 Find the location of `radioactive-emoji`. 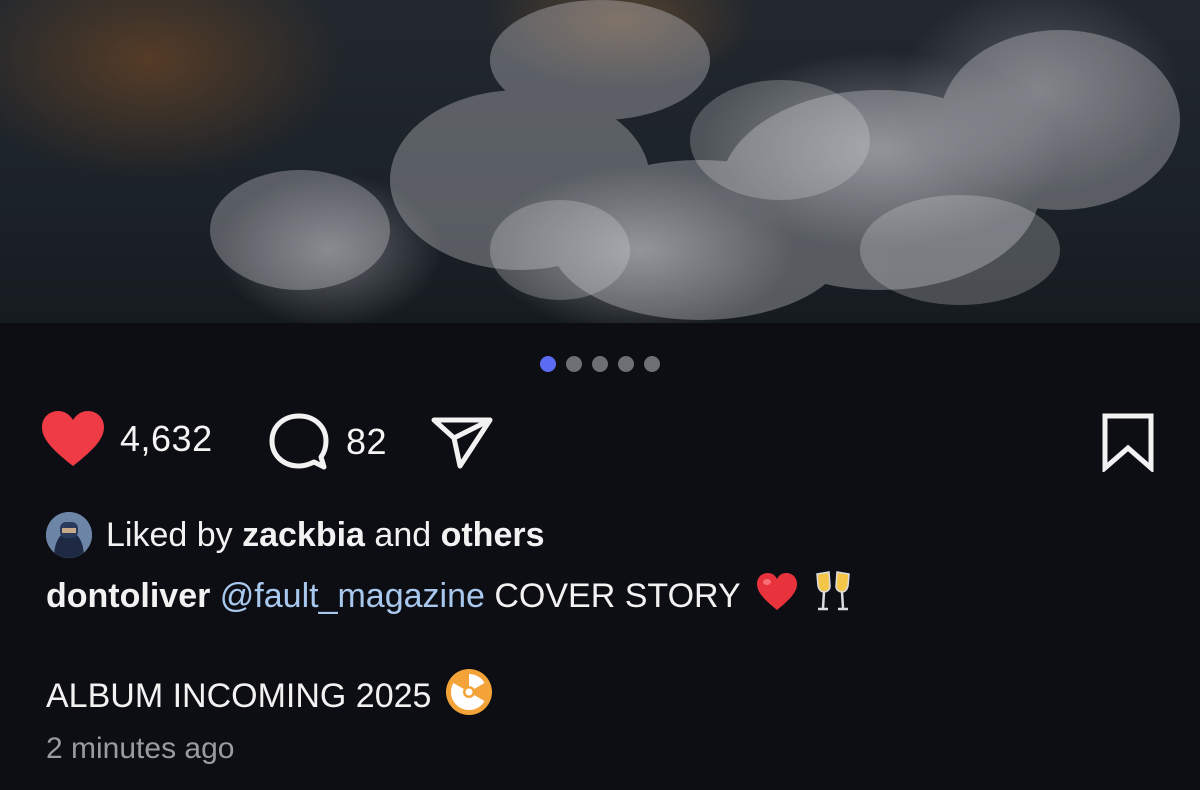

radioactive-emoji is located at coordinates (469, 696).